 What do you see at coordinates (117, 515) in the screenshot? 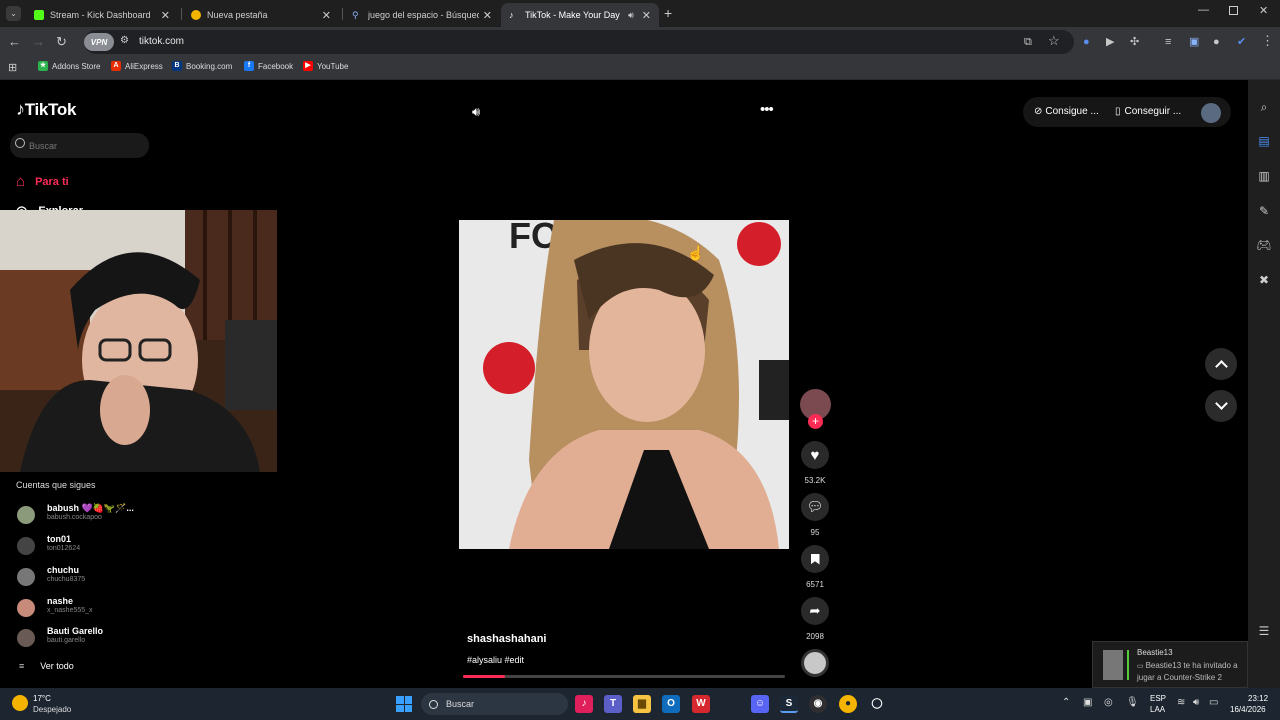
I see `following-account: babush 💜🍓🦖🪄... babush.cockapoo` at bounding box center [117, 515].